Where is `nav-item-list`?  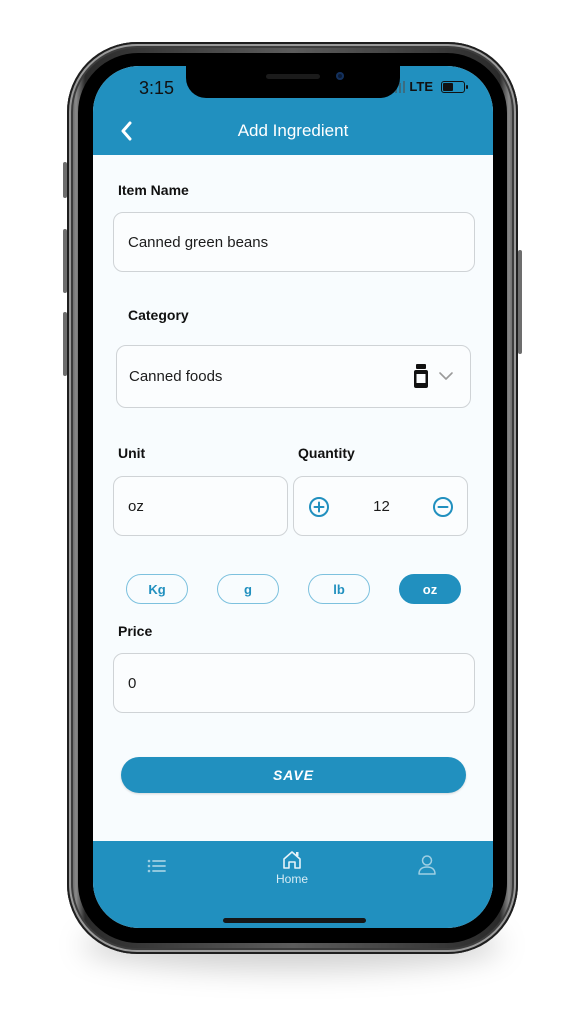
nav-item-list is located at coordinates (157, 866).